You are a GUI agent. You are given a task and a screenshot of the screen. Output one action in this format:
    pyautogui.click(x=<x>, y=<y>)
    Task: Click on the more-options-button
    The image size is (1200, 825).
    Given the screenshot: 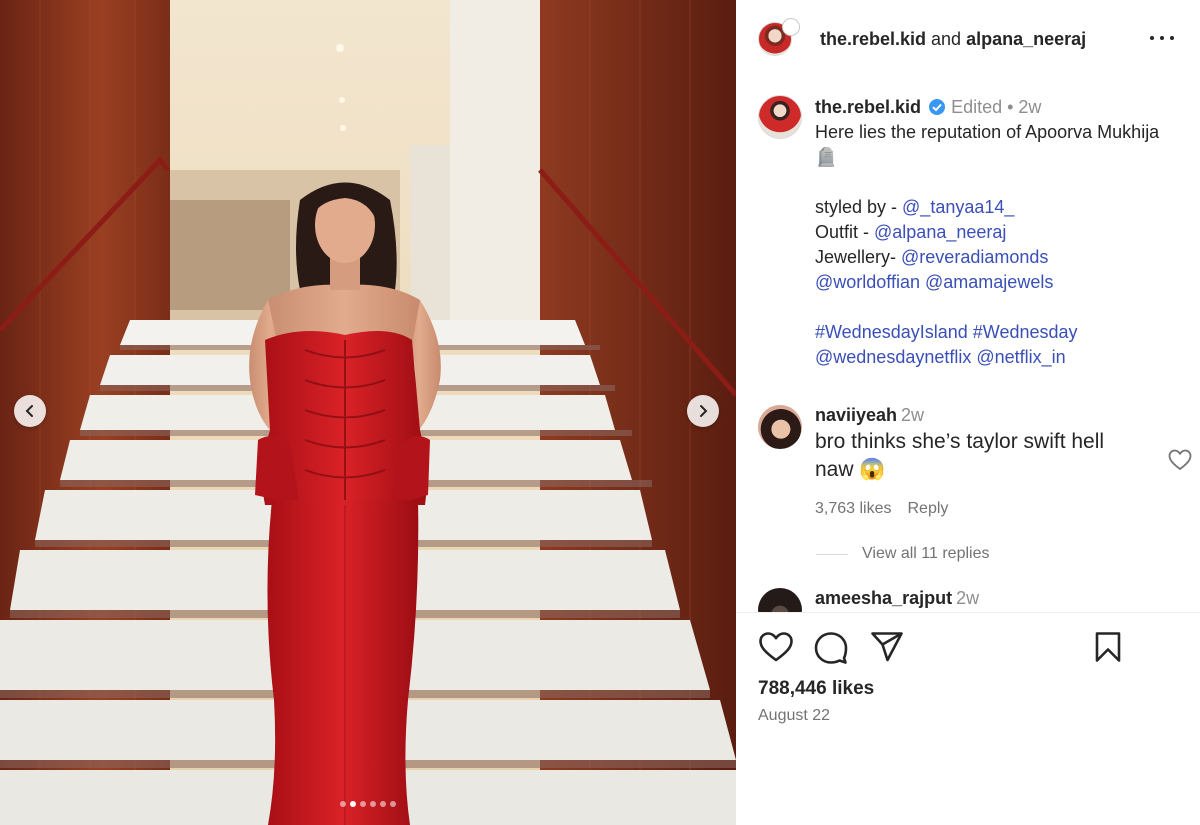 What is the action you would take?
    pyautogui.click(x=1162, y=38)
    